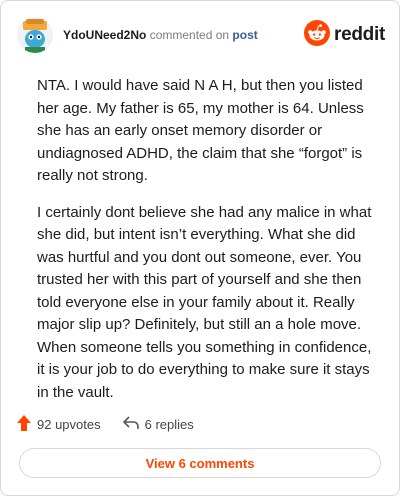 This screenshot has height=496, width=400. What do you see at coordinates (104, 35) in the screenshot?
I see `username-link: YdoUNeed2No` at bounding box center [104, 35].